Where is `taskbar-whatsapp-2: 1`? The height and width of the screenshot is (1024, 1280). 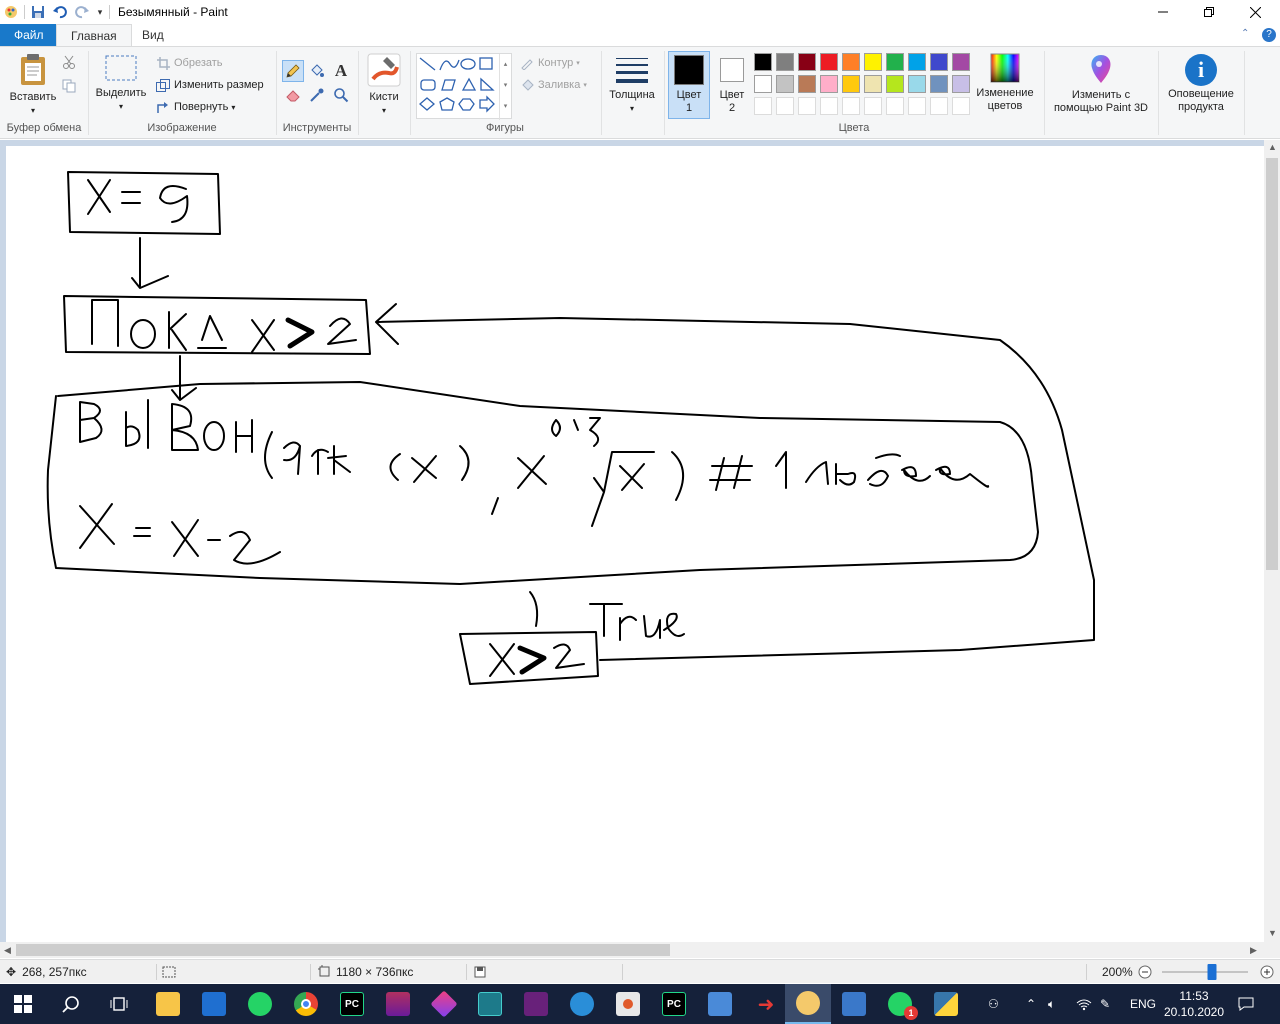 taskbar-whatsapp-2: 1 is located at coordinates (900, 1004).